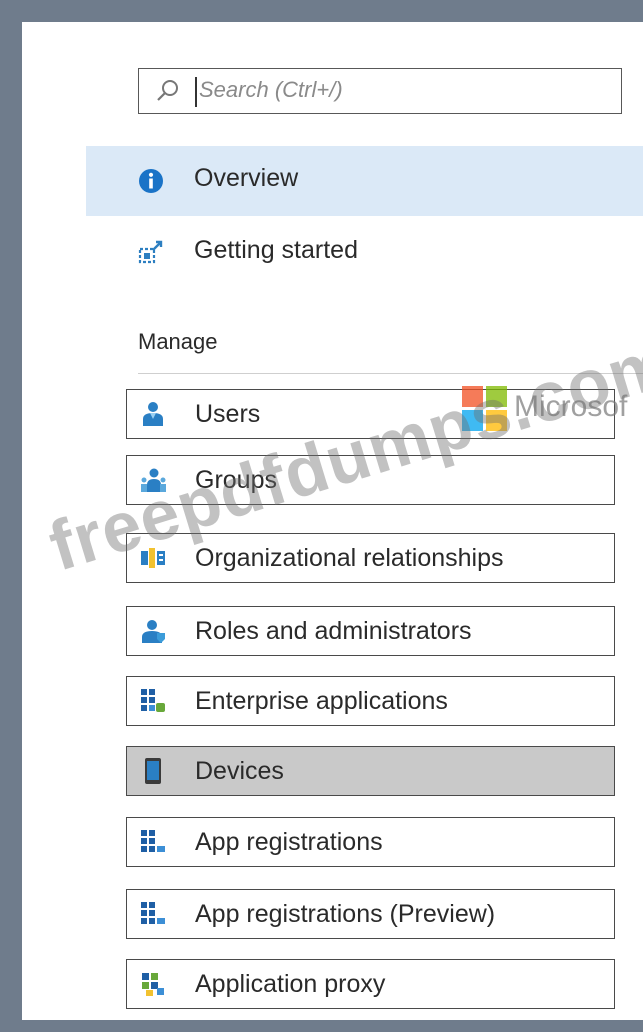  What do you see at coordinates (228, 414) in the screenshot?
I see `manage-item-label: Users` at bounding box center [228, 414].